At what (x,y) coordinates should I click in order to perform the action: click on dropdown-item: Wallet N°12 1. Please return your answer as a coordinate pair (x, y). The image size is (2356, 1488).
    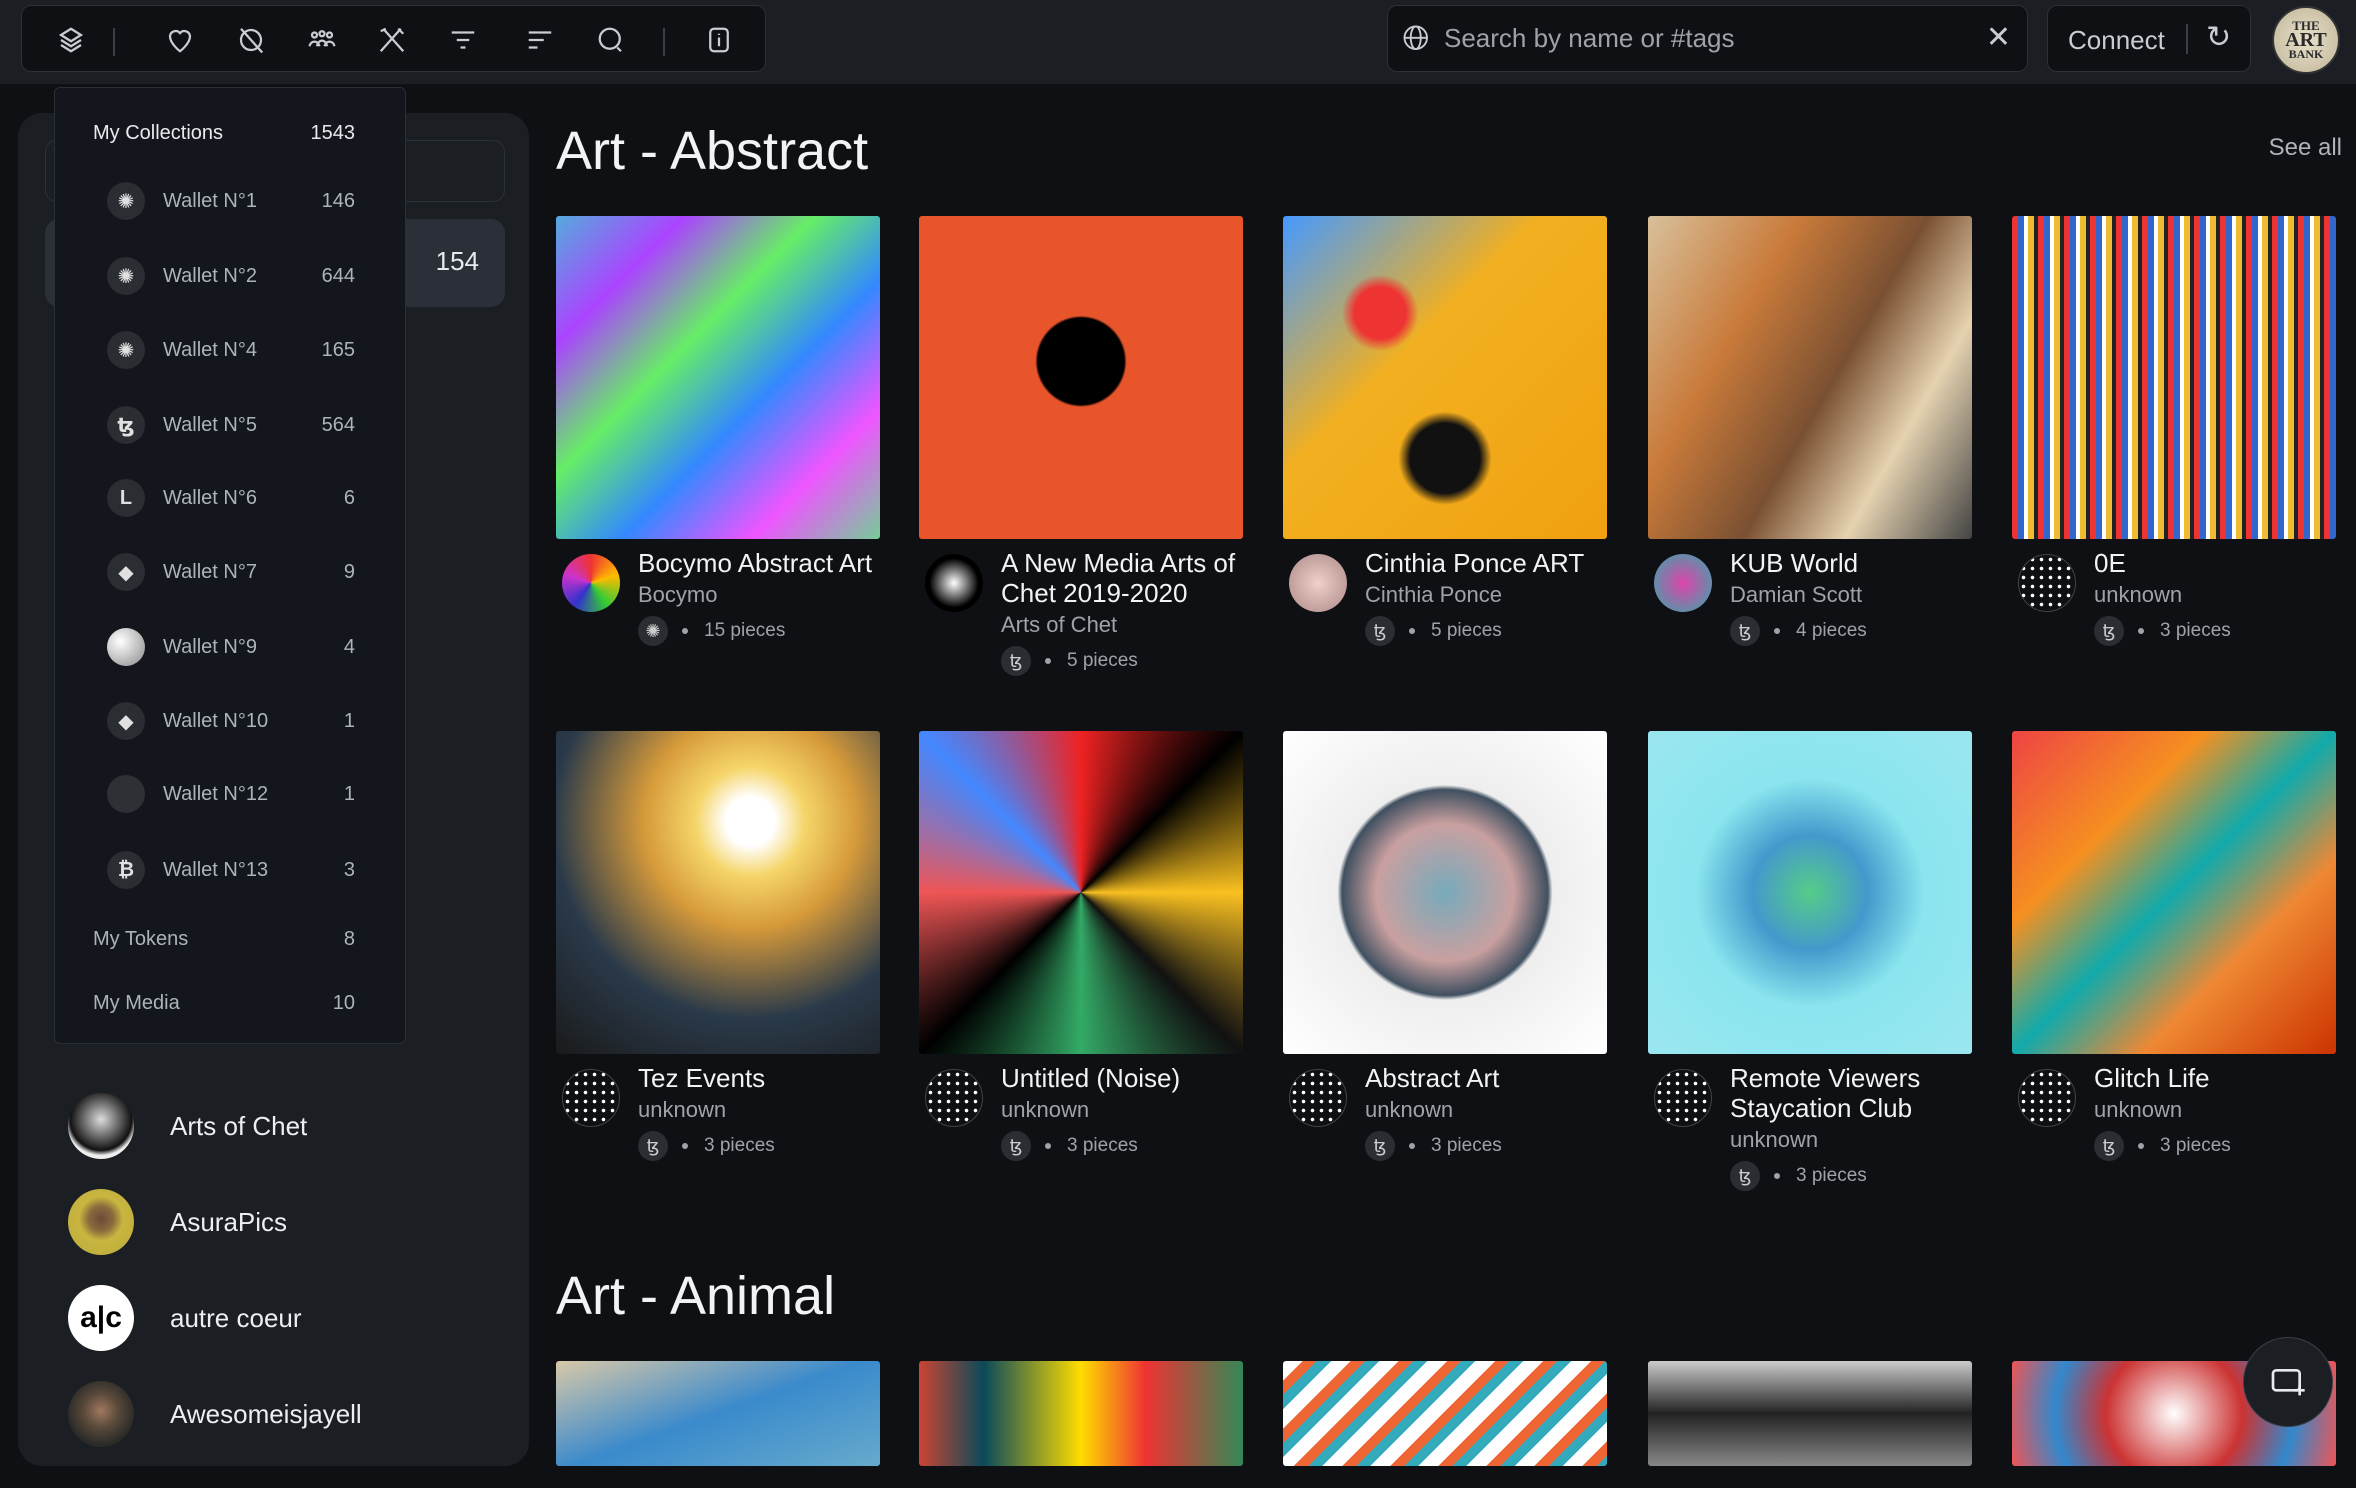
    Looking at the image, I should click on (231, 794).